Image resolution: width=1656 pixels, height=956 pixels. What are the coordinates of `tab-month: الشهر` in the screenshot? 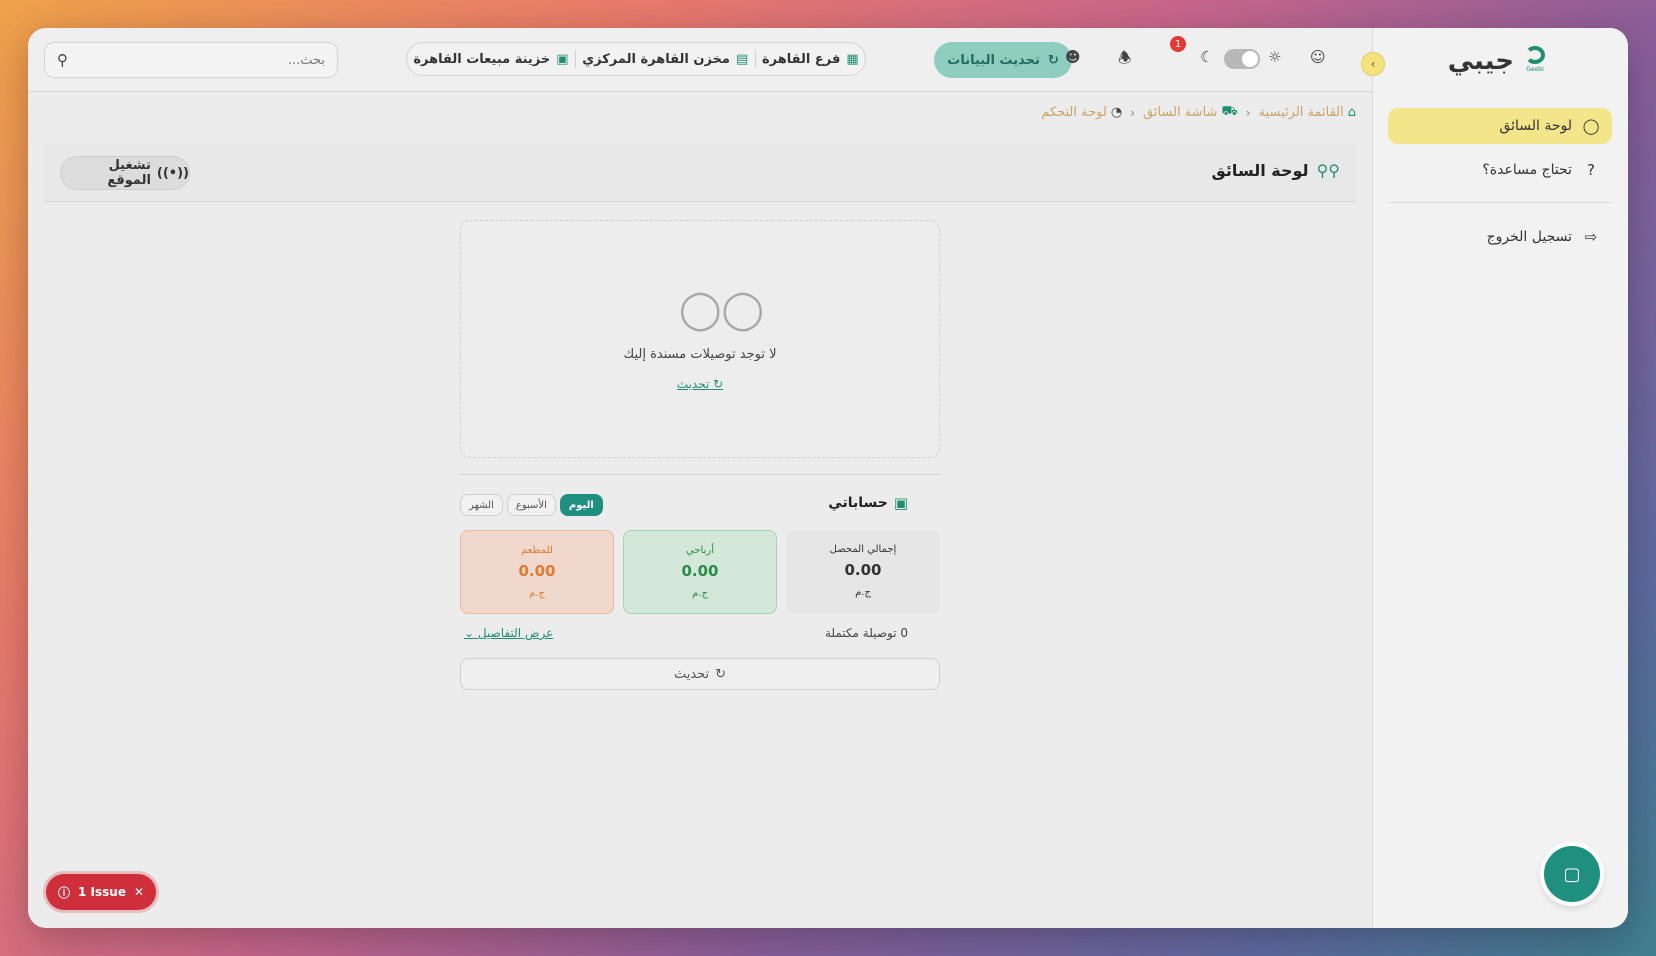 It's located at (481, 505).